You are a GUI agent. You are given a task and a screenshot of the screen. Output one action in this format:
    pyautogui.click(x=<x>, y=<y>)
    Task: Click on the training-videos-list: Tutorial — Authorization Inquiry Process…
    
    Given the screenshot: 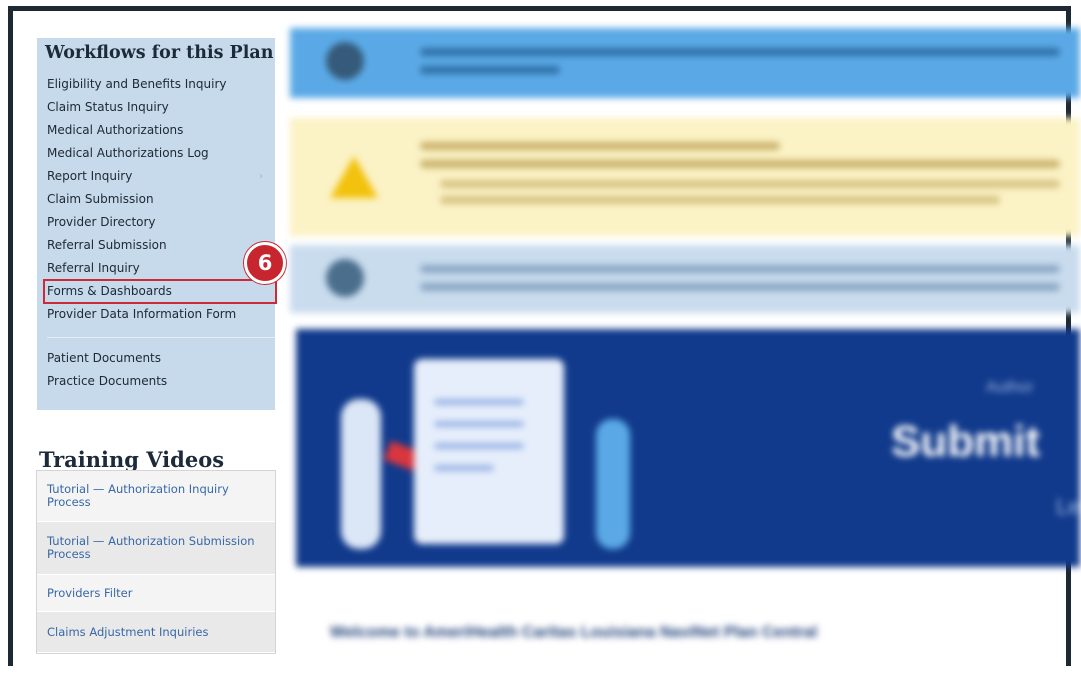 What is the action you would take?
    pyautogui.click(x=156, y=562)
    